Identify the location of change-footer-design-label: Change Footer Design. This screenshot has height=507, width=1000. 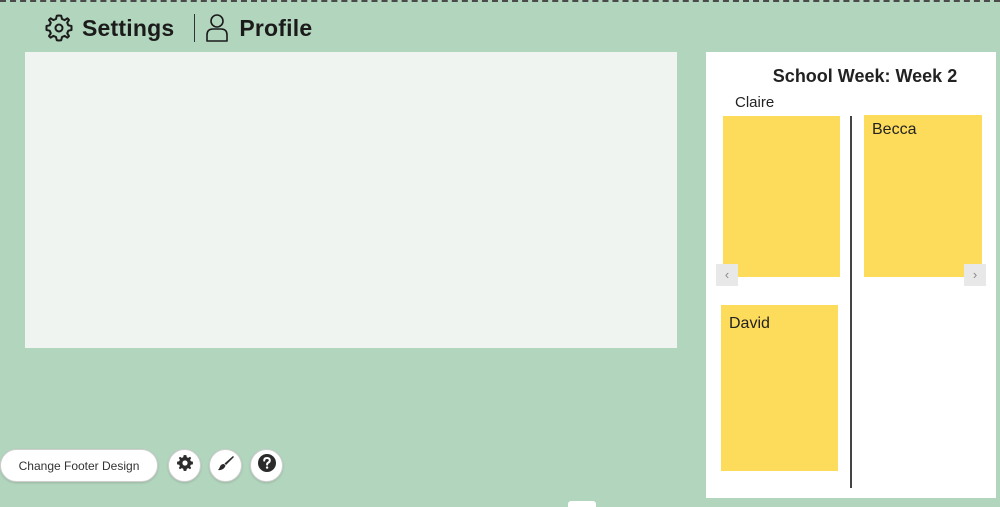
(79, 465).